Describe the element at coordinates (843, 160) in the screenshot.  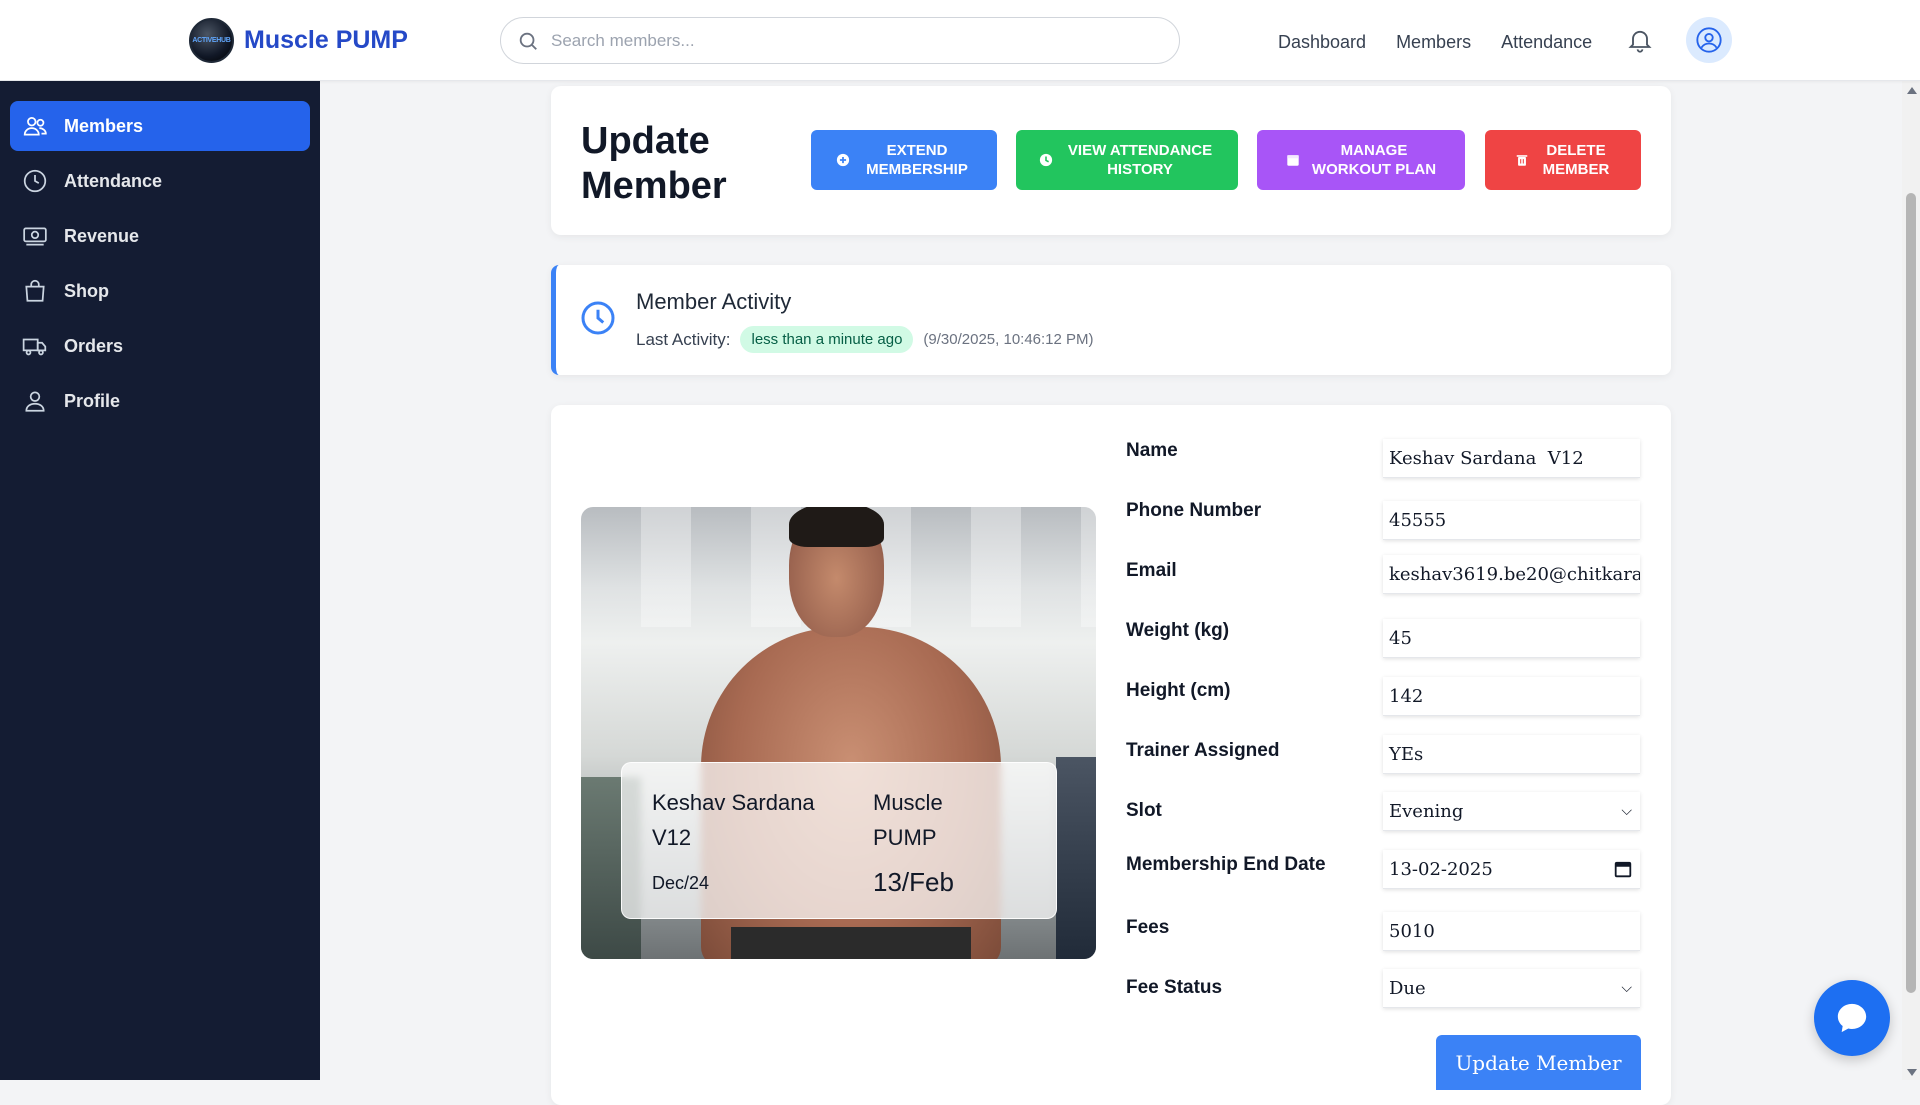
I see `plus-circle-icon` at that location.